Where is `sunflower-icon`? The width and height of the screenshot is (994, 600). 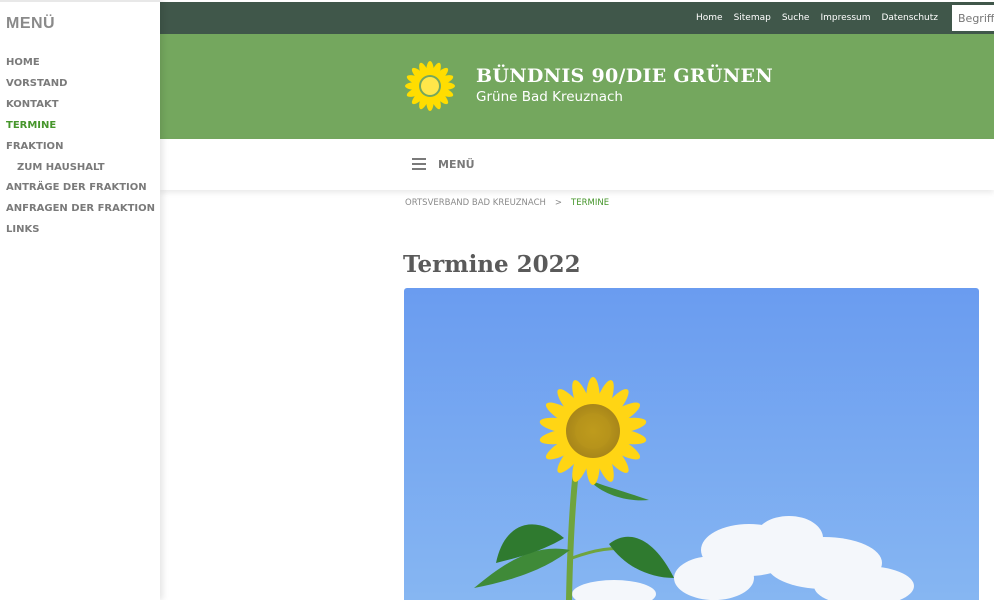
sunflower-icon is located at coordinates (430, 86).